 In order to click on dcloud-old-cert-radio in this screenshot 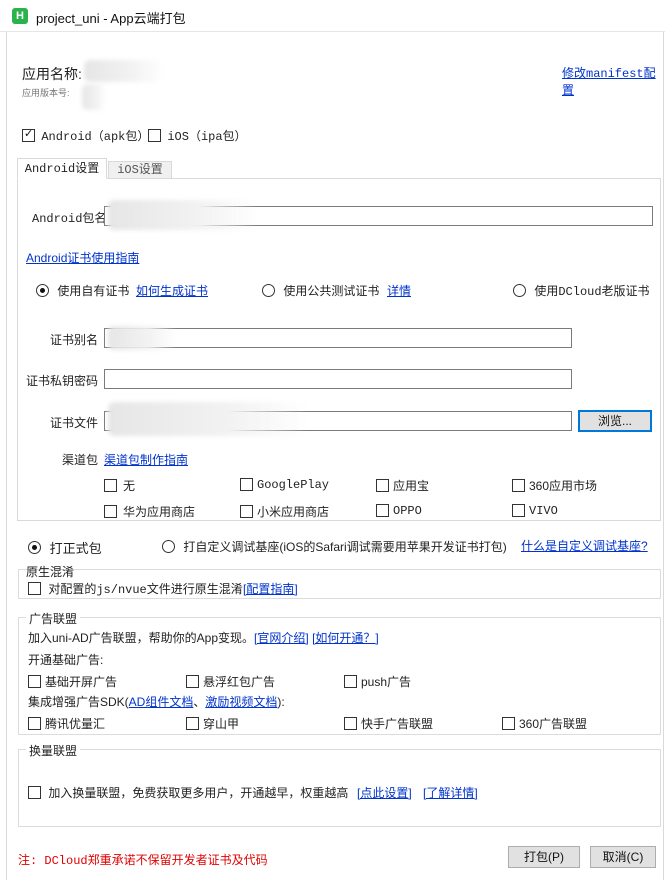, I will do `click(519, 290)`.